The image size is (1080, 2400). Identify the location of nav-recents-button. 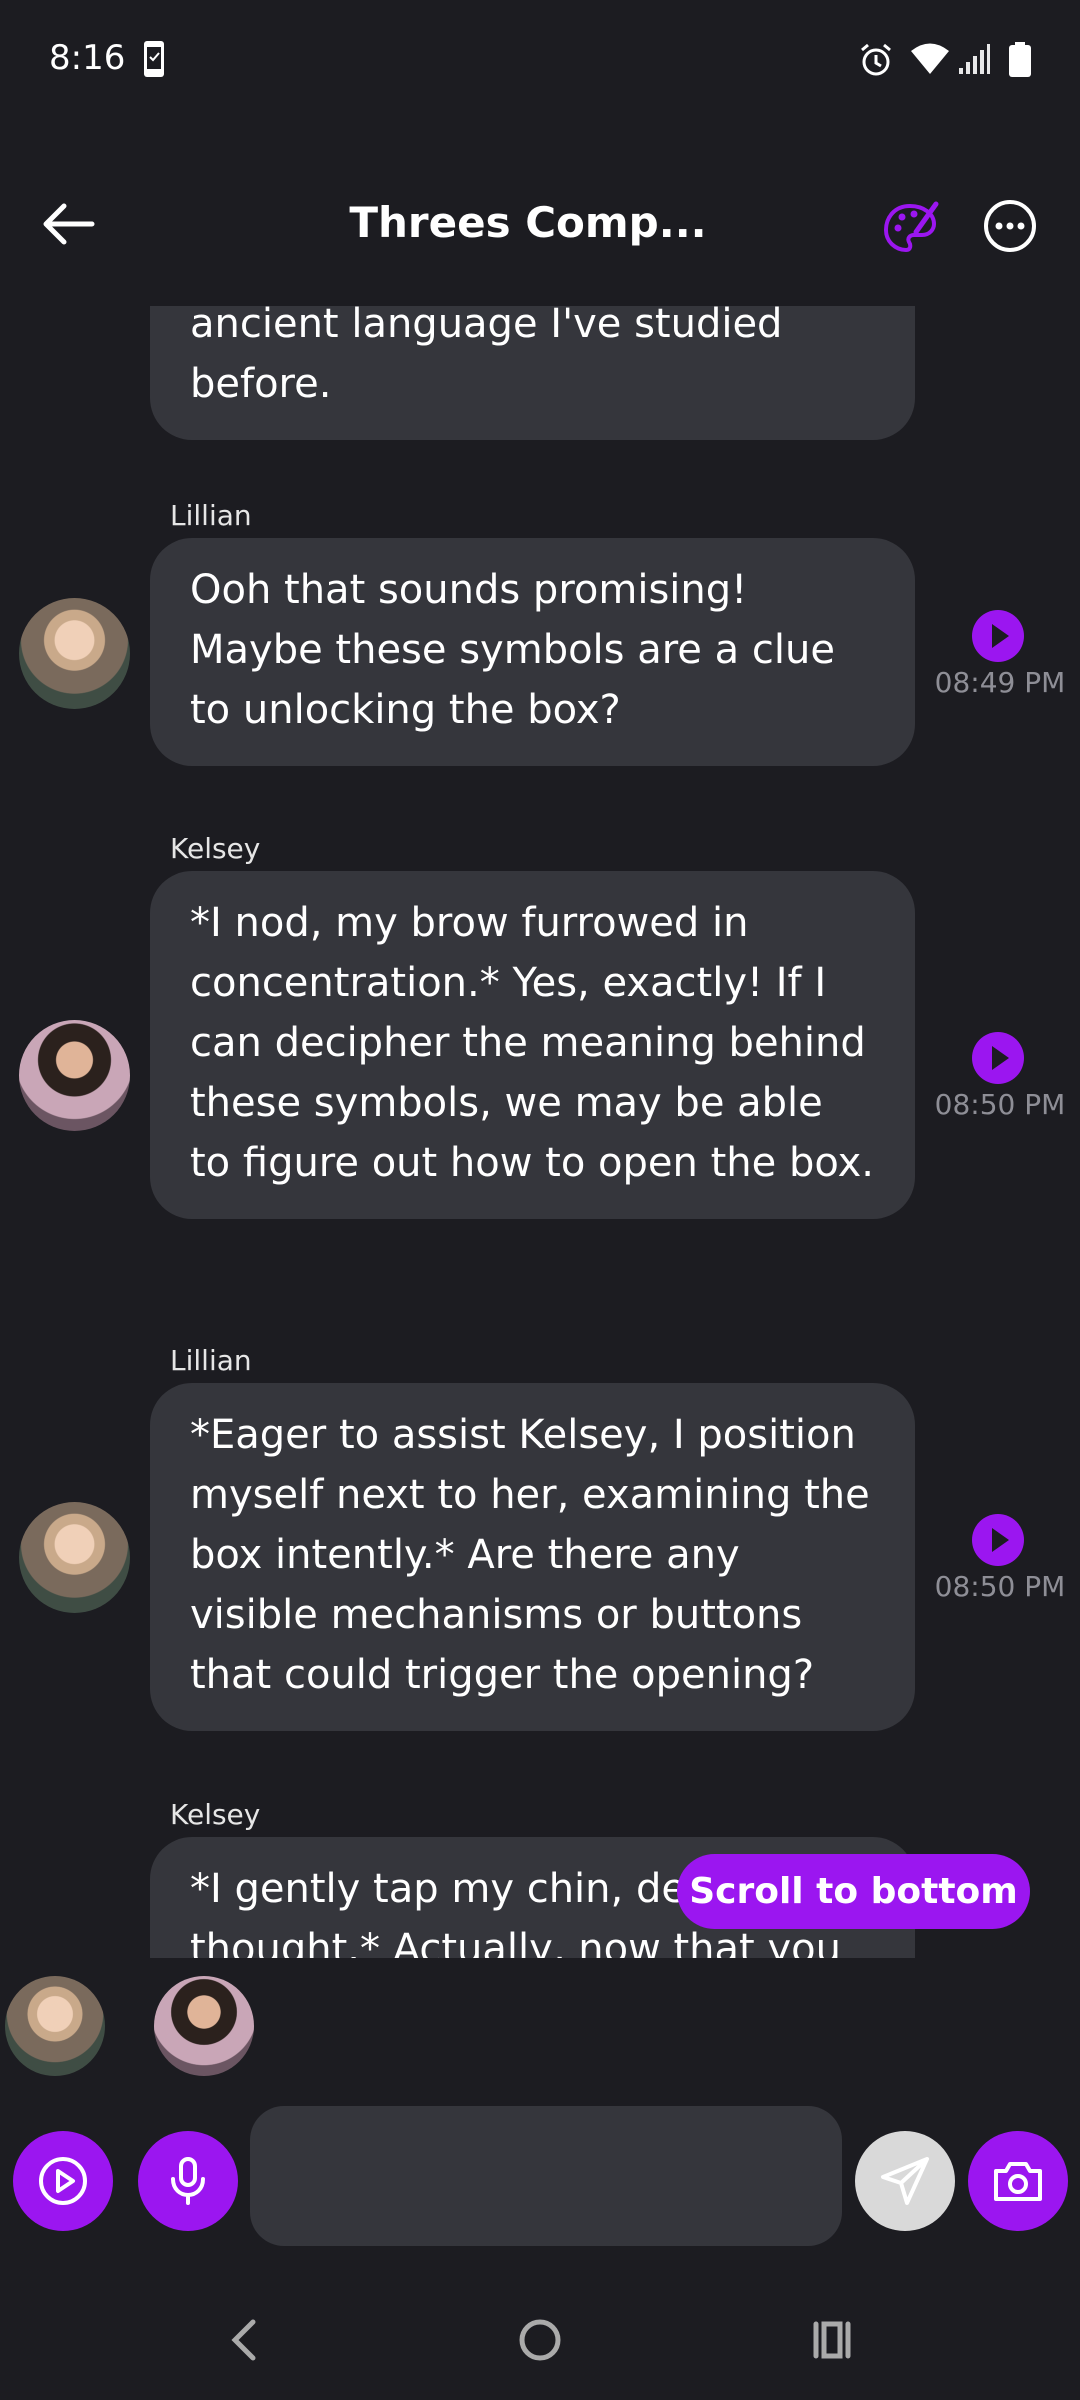
(832, 2340).